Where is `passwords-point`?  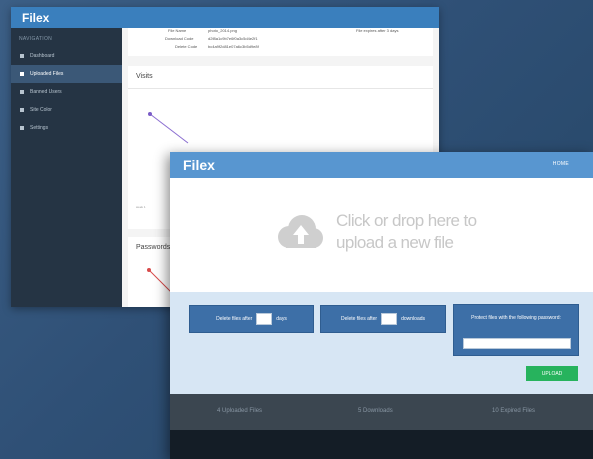 passwords-point is located at coordinates (149, 270).